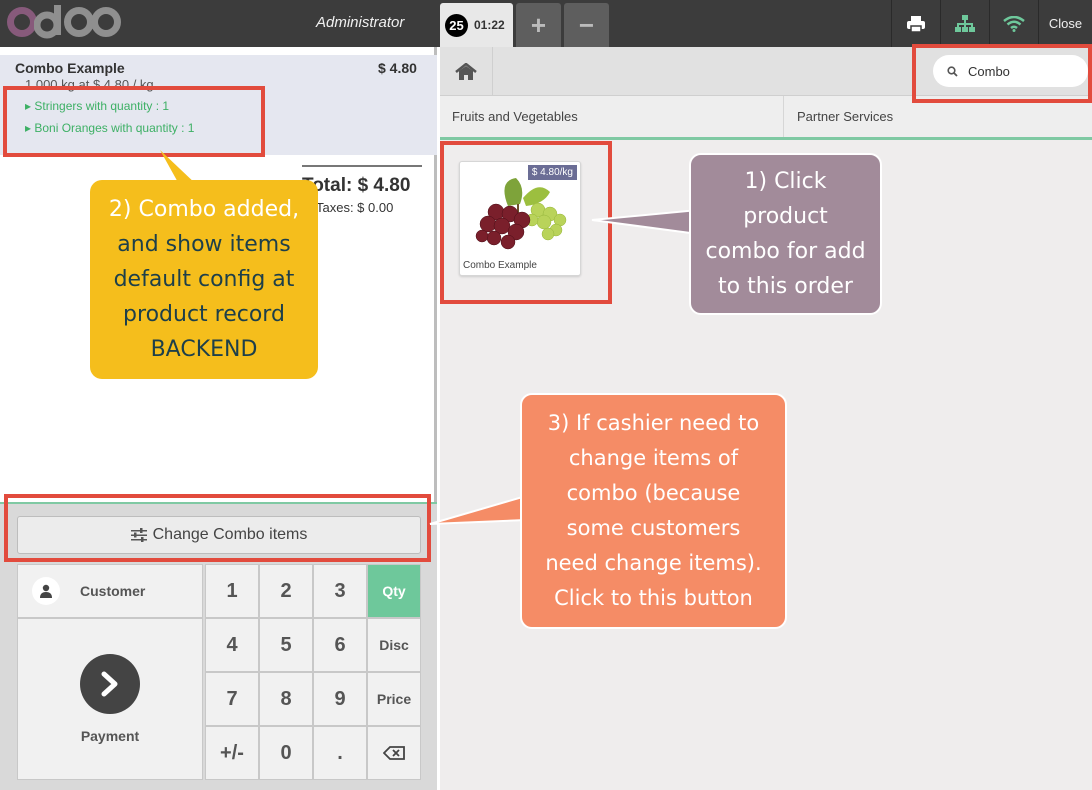 This screenshot has width=1092, height=790. I want to click on highlight-search, so click(1002, 73).